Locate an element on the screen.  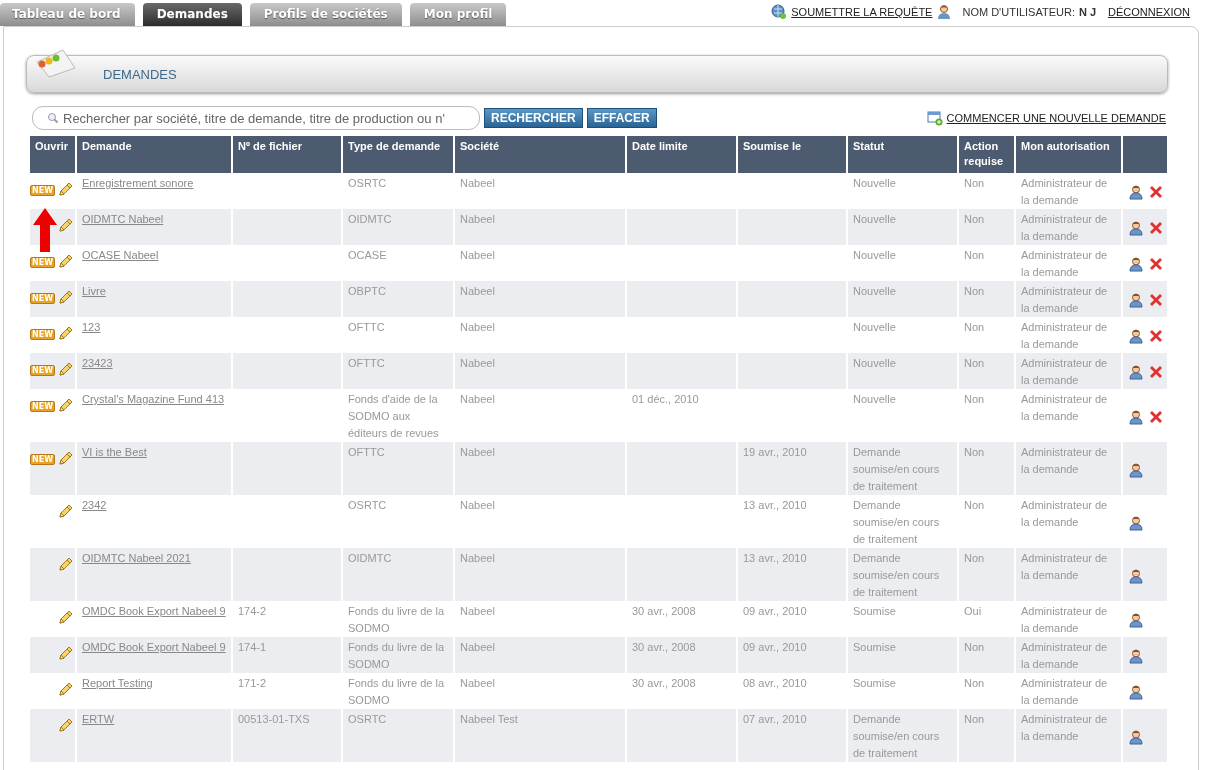
request-link: OIDMTC Nabeel is located at coordinates (123, 219).